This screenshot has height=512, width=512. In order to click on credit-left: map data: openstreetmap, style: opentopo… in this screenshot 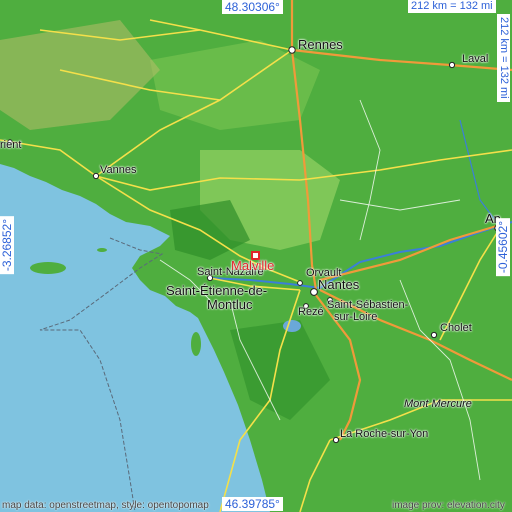, I will do `click(105, 505)`.